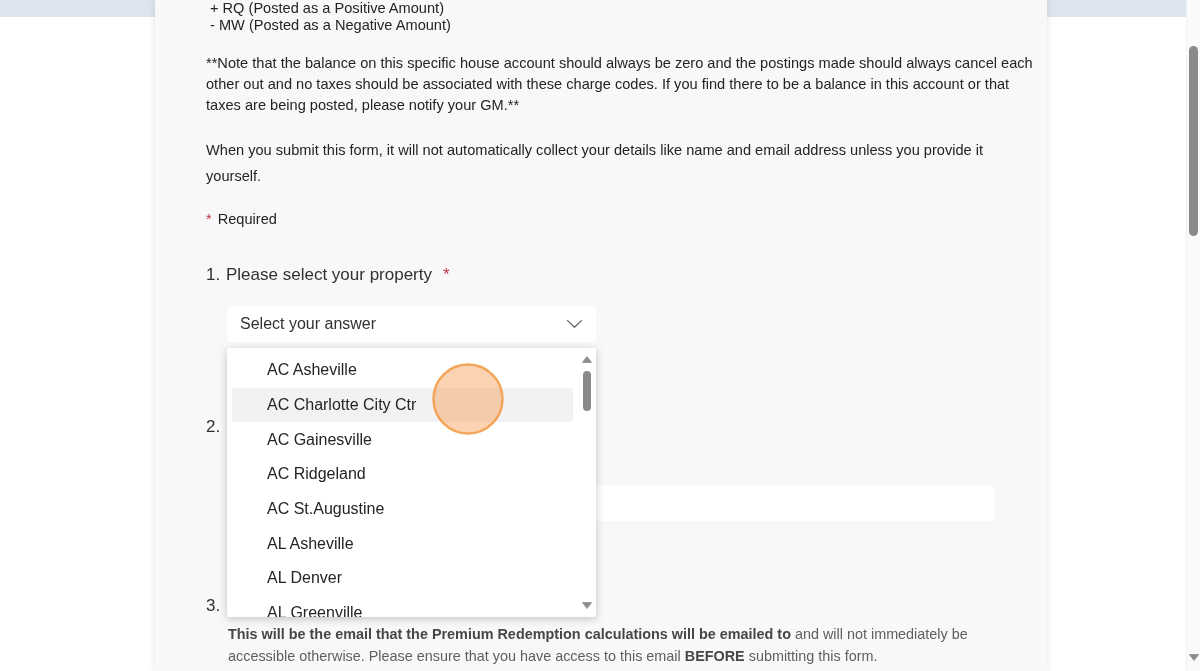 The height and width of the screenshot is (671, 1200). I want to click on scroll-up-arrow-icon, so click(587, 359).